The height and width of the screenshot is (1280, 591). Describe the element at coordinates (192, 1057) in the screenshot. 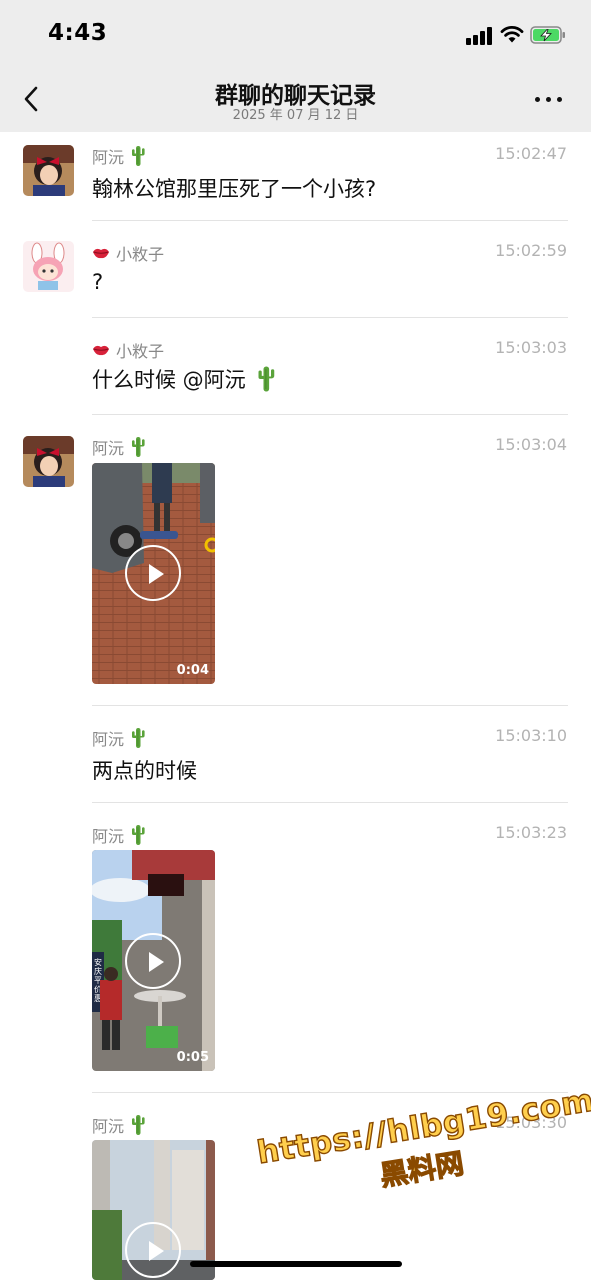

I see `video-duration: 0:05` at that location.